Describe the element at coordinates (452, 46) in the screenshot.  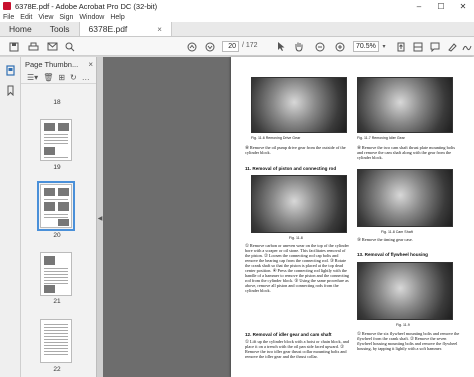
I see `highlight-icon` at that location.